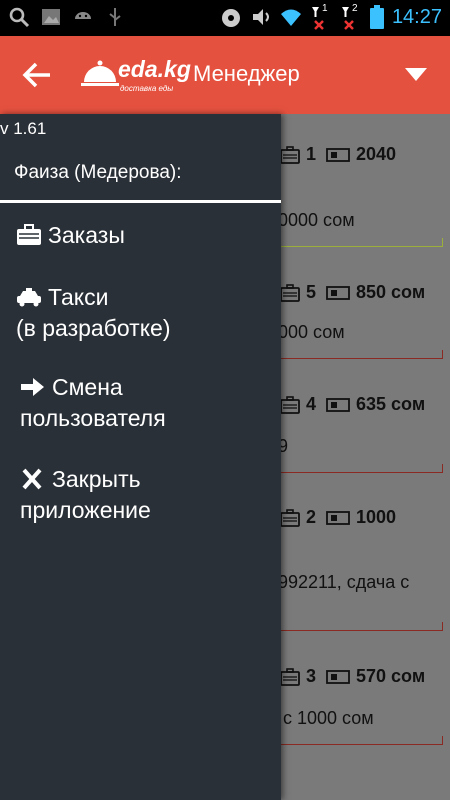 The width and height of the screenshot is (450, 800). Describe the element at coordinates (100, 73) in the screenshot. I see `cloche-icon` at that location.